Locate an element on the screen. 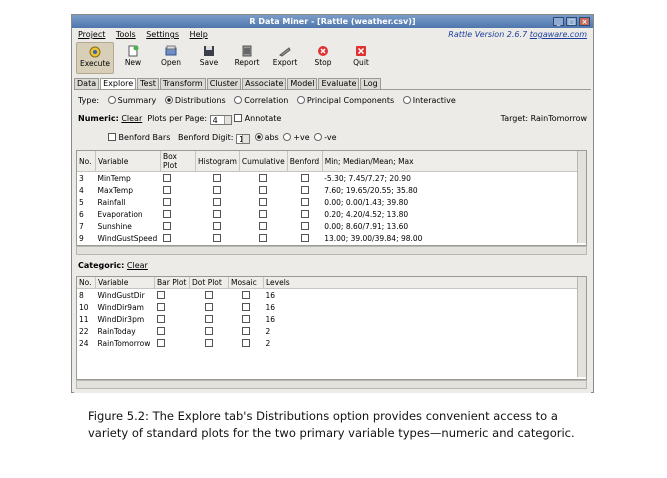  numeric-col-boxplot: Box Plot is located at coordinates (178, 161).